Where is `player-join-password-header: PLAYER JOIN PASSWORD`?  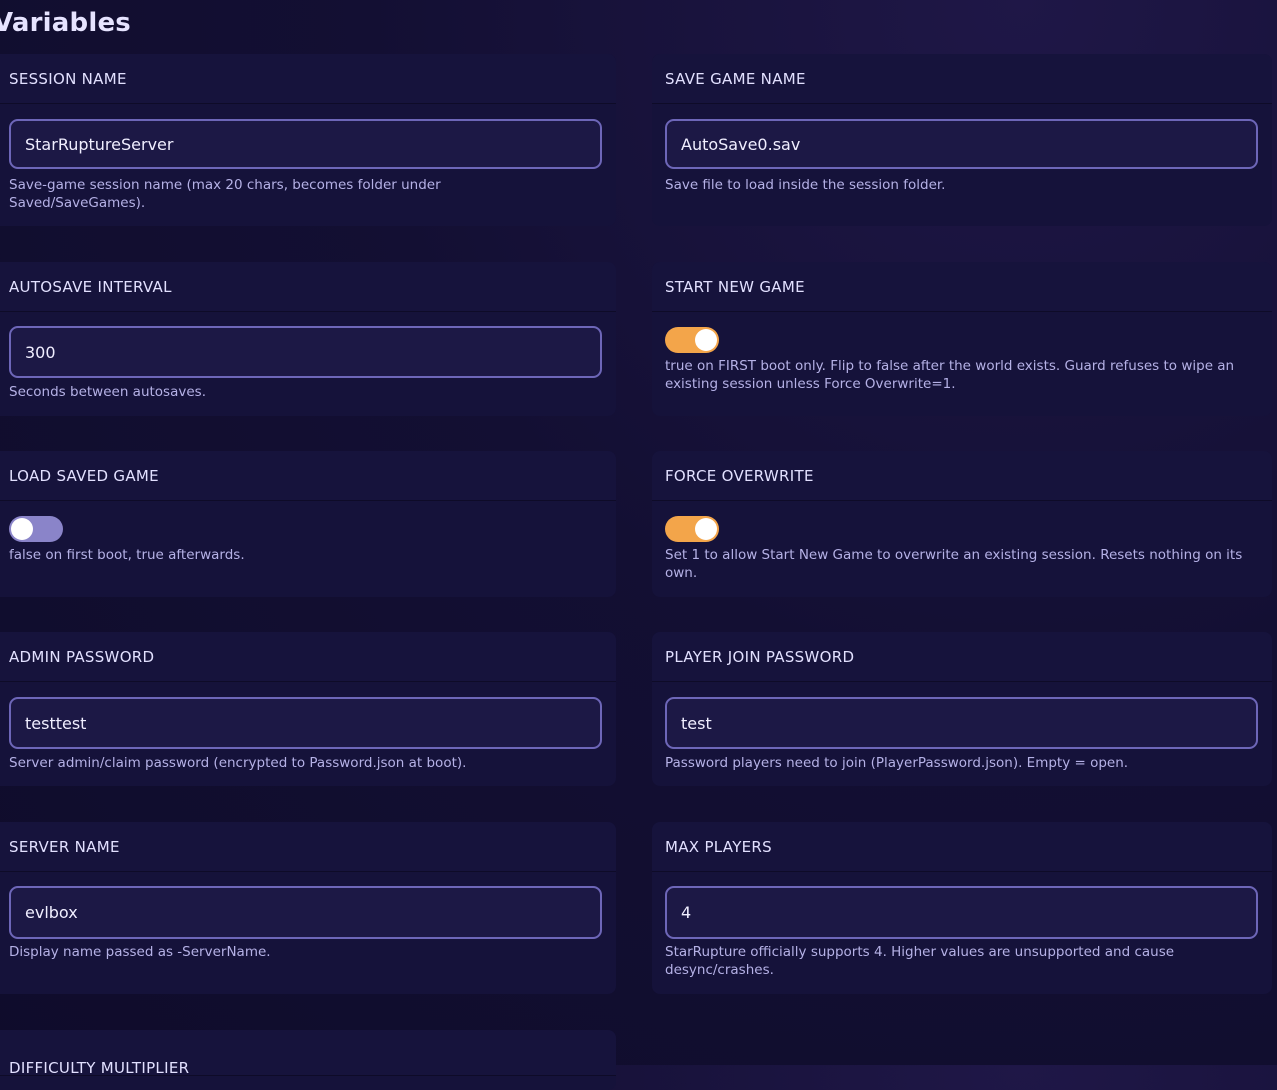
player-join-password-header: PLAYER JOIN PASSWORD is located at coordinates (962, 657).